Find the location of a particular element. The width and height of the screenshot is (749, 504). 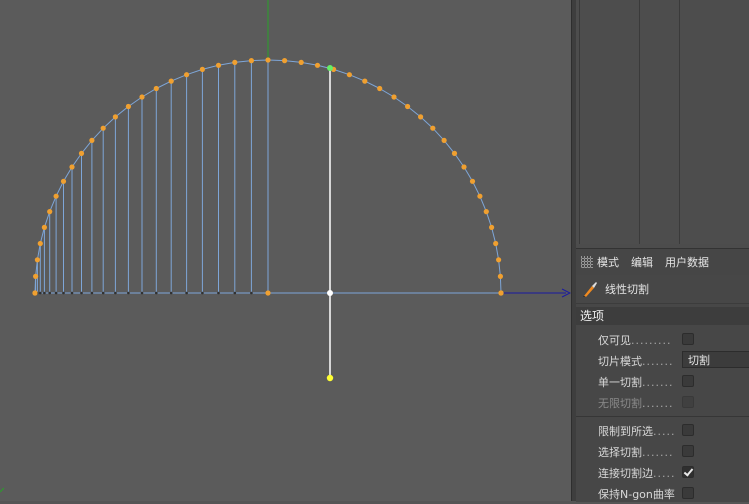

option-label: 单一切割 is located at coordinates (620, 382).